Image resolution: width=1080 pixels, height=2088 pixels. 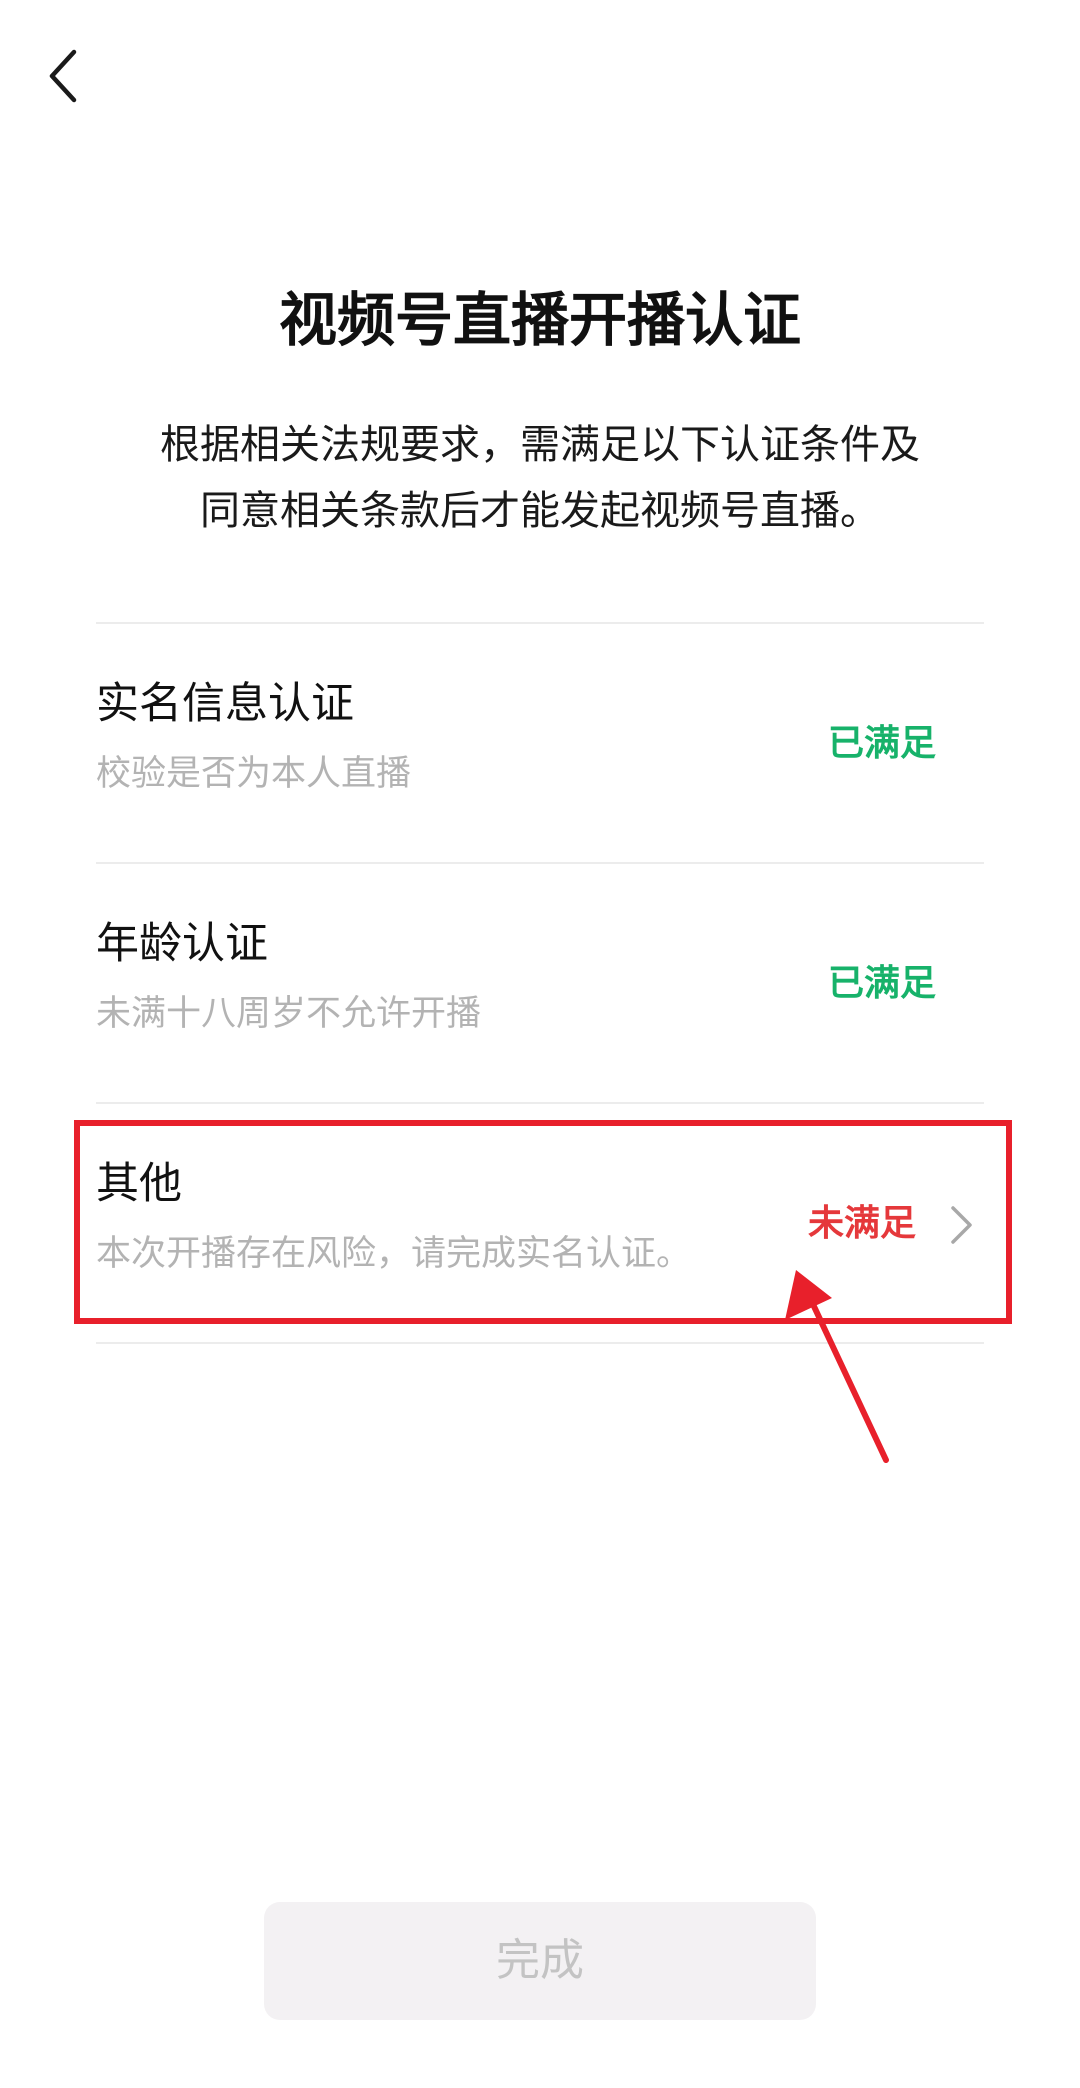 What do you see at coordinates (961, 1225) in the screenshot?
I see `chevron-right-icon` at bounding box center [961, 1225].